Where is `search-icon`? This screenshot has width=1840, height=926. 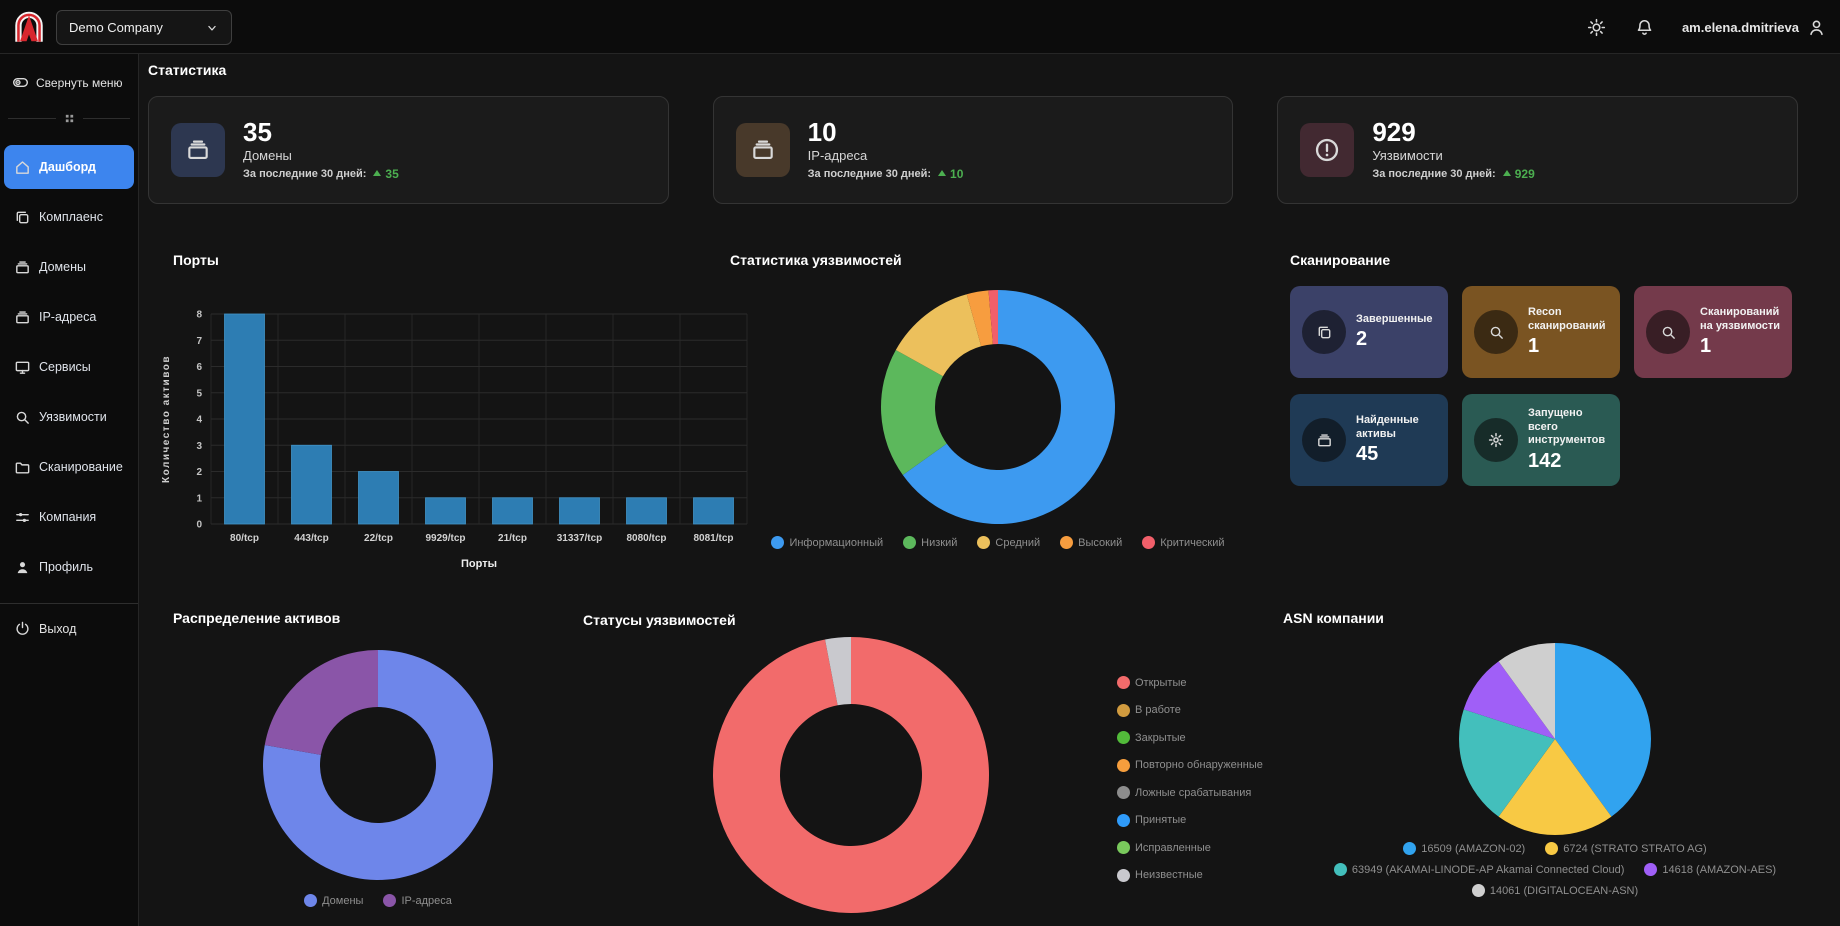 search-icon is located at coordinates (22, 417).